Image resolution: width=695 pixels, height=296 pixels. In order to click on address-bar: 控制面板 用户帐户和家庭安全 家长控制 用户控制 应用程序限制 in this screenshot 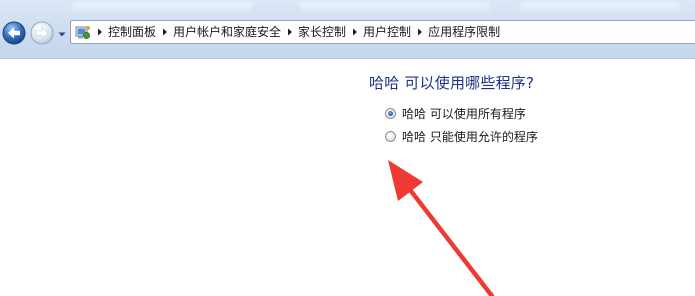, I will do `click(382, 32)`.